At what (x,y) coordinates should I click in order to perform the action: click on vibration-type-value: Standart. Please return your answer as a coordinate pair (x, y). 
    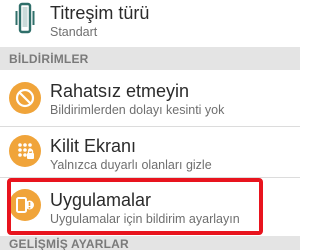
    Looking at the image, I should click on (74, 32).